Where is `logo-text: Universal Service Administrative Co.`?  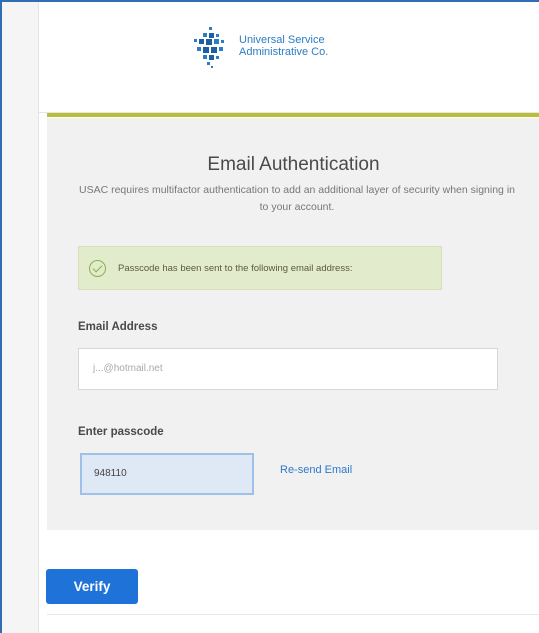
logo-text: Universal Service Administrative Co. is located at coordinates (283, 46).